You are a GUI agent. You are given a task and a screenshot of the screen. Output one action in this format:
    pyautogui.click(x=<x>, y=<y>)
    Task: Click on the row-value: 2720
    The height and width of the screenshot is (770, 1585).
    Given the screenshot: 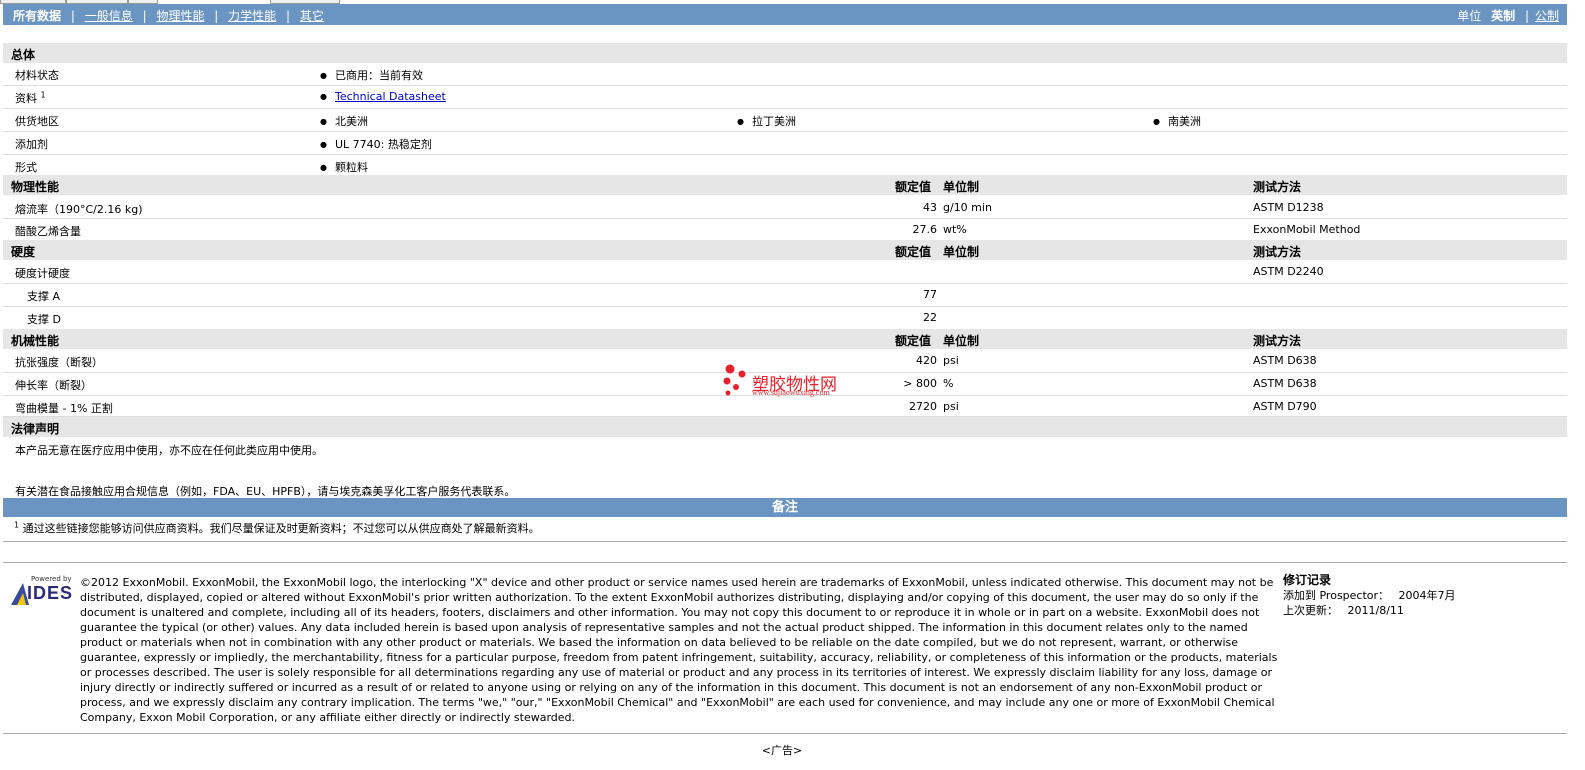 What is the action you would take?
    pyautogui.click(x=923, y=406)
    